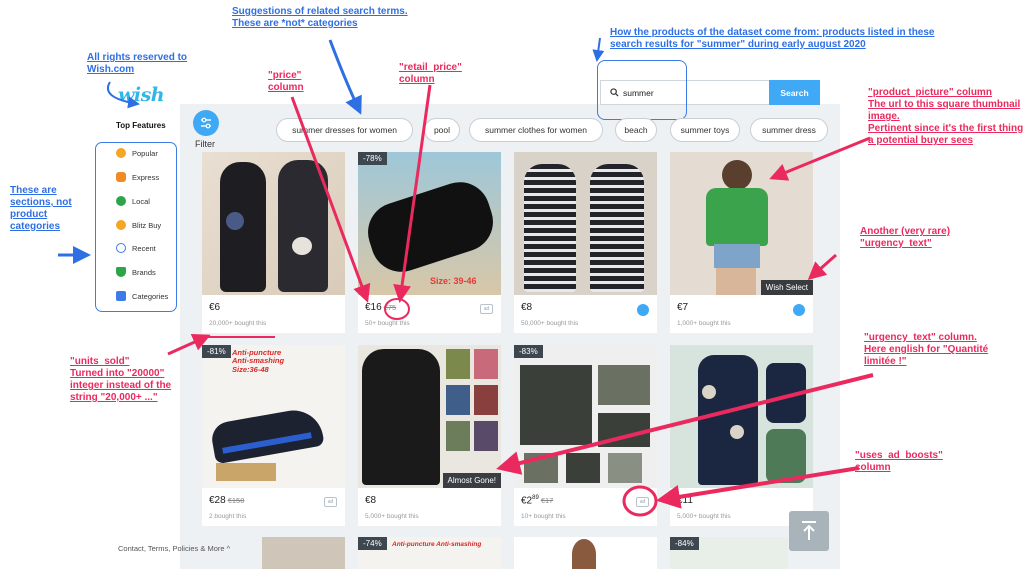 The width and height of the screenshot is (1026, 569). I want to click on annotation-uses-ad-boosts: "uses_ad_boosts" column, so click(899, 461).